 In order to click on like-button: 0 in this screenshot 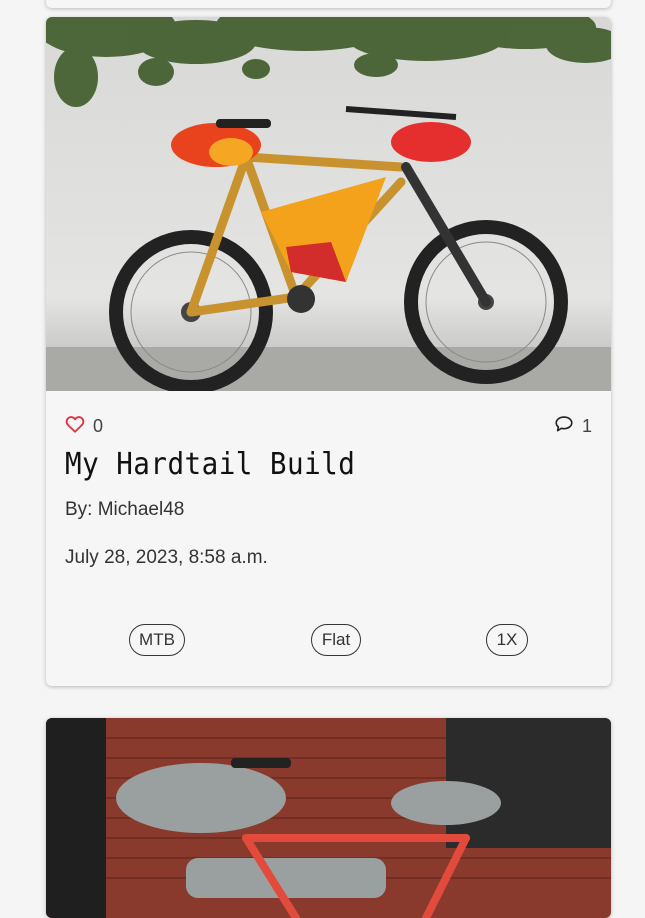, I will do `click(84, 426)`.